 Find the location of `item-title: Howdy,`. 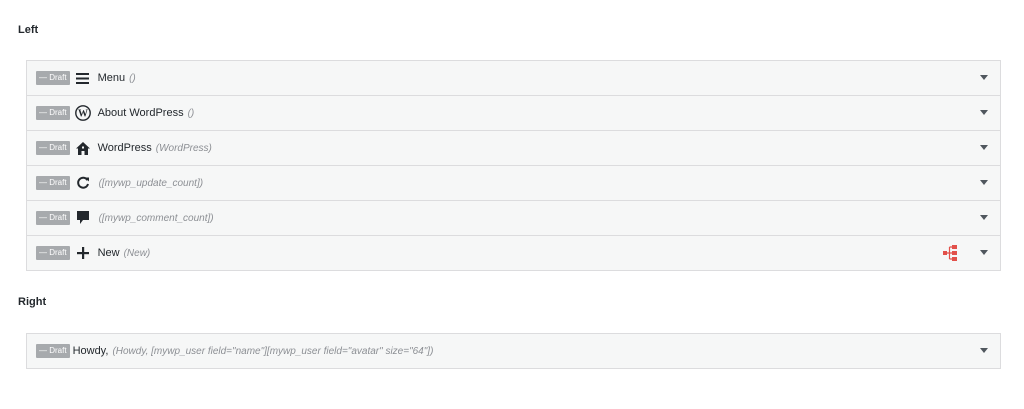

item-title: Howdy, is located at coordinates (90, 351).